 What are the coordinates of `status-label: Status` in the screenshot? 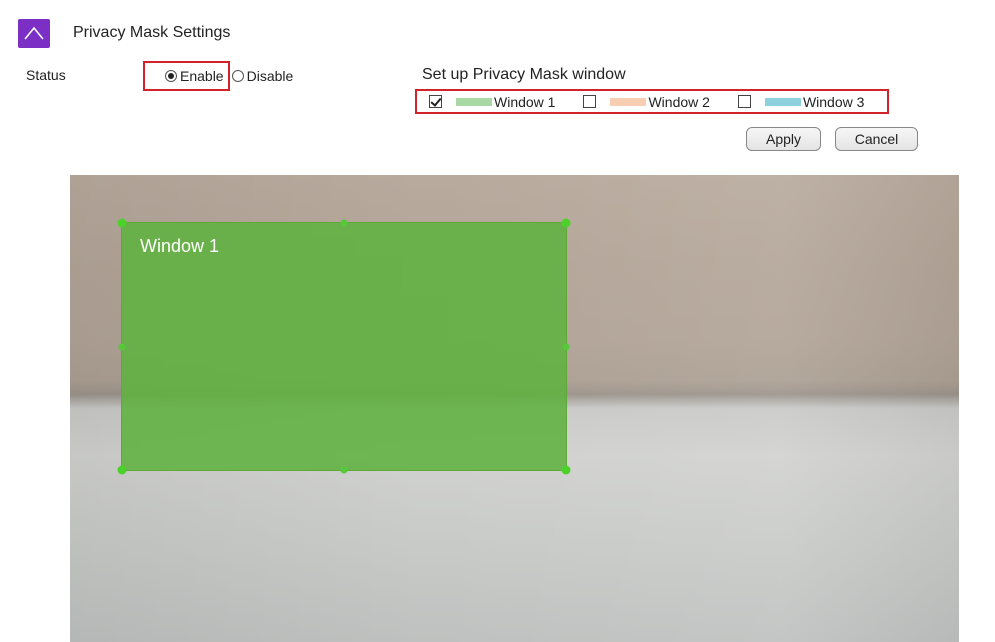 It's located at (46, 75).